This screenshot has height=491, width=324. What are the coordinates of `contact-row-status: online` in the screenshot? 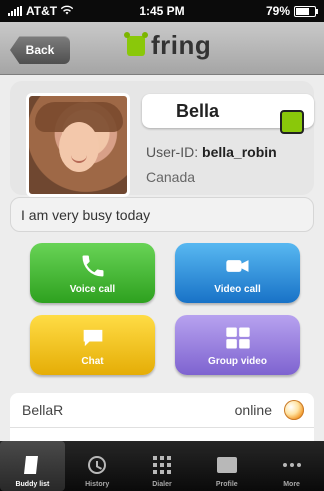 It's located at (253, 410).